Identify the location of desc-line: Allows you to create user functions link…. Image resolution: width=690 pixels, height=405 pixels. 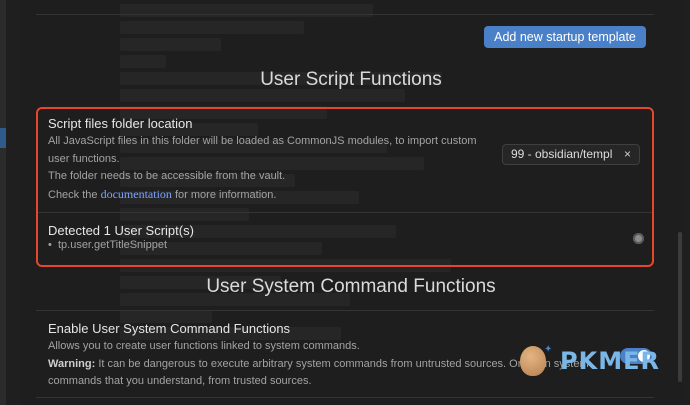
(204, 346).